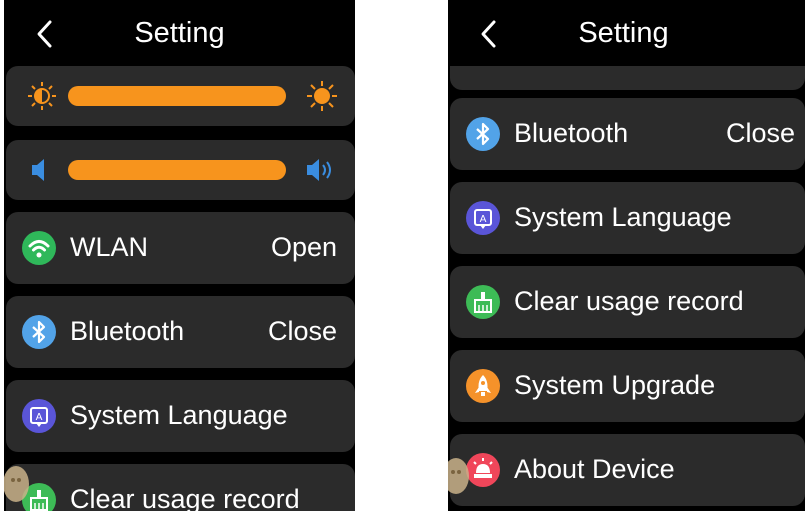 The width and height of the screenshot is (805, 511). I want to click on wlan-label: WLAN, so click(109, 247).